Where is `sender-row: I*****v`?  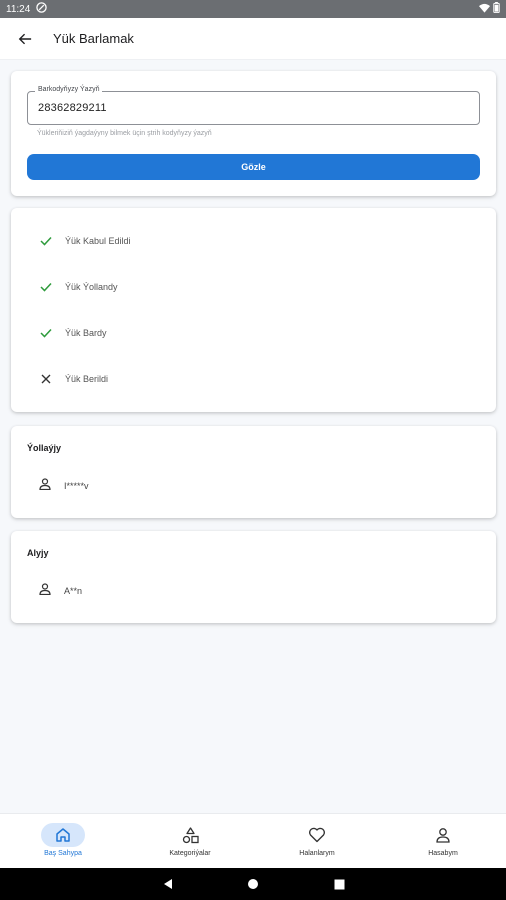
sender-row: I*****v is located at coordinates (64, 486).